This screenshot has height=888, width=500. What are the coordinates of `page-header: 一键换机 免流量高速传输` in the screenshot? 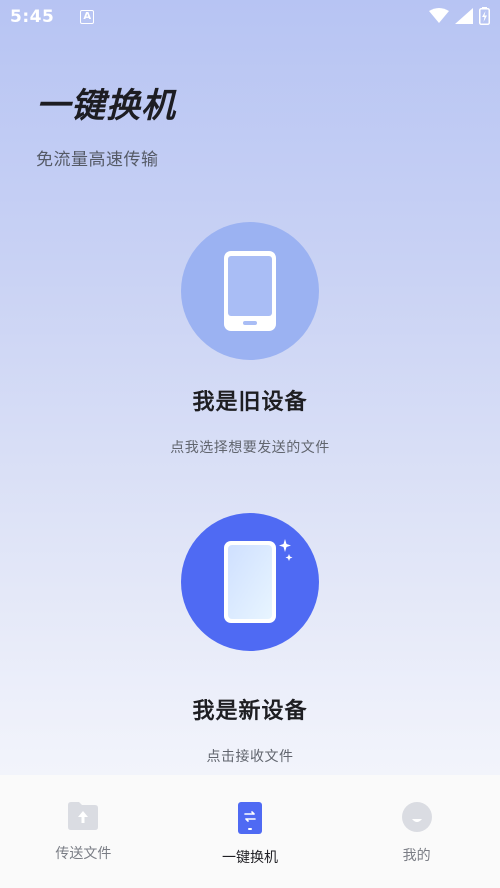 It's located at (106, 124).